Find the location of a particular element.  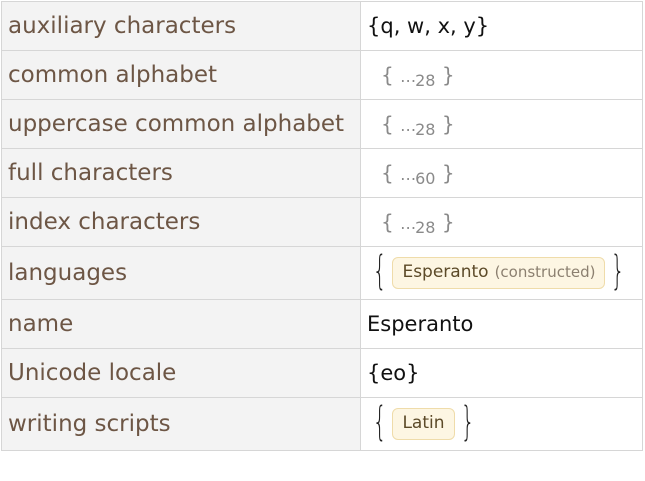

table-row: name Esperanto is located at coordinates (322, 324).